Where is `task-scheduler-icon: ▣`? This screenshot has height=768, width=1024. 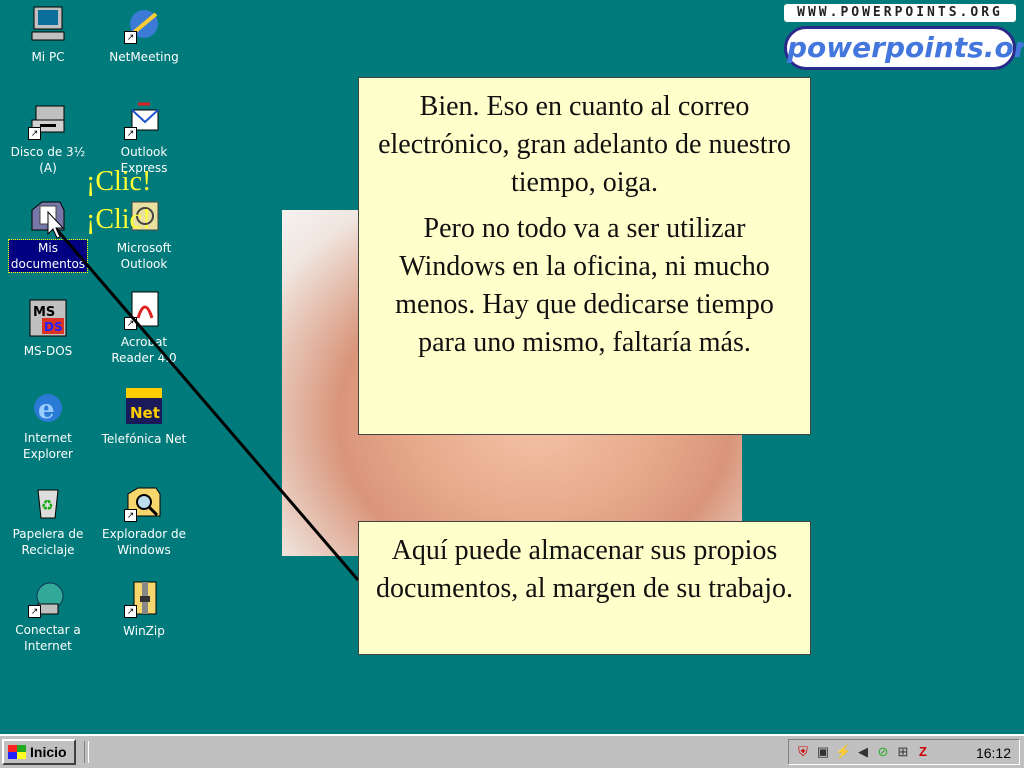 task-scheduler-icon: ▣ is located at coordinates (823, 752).